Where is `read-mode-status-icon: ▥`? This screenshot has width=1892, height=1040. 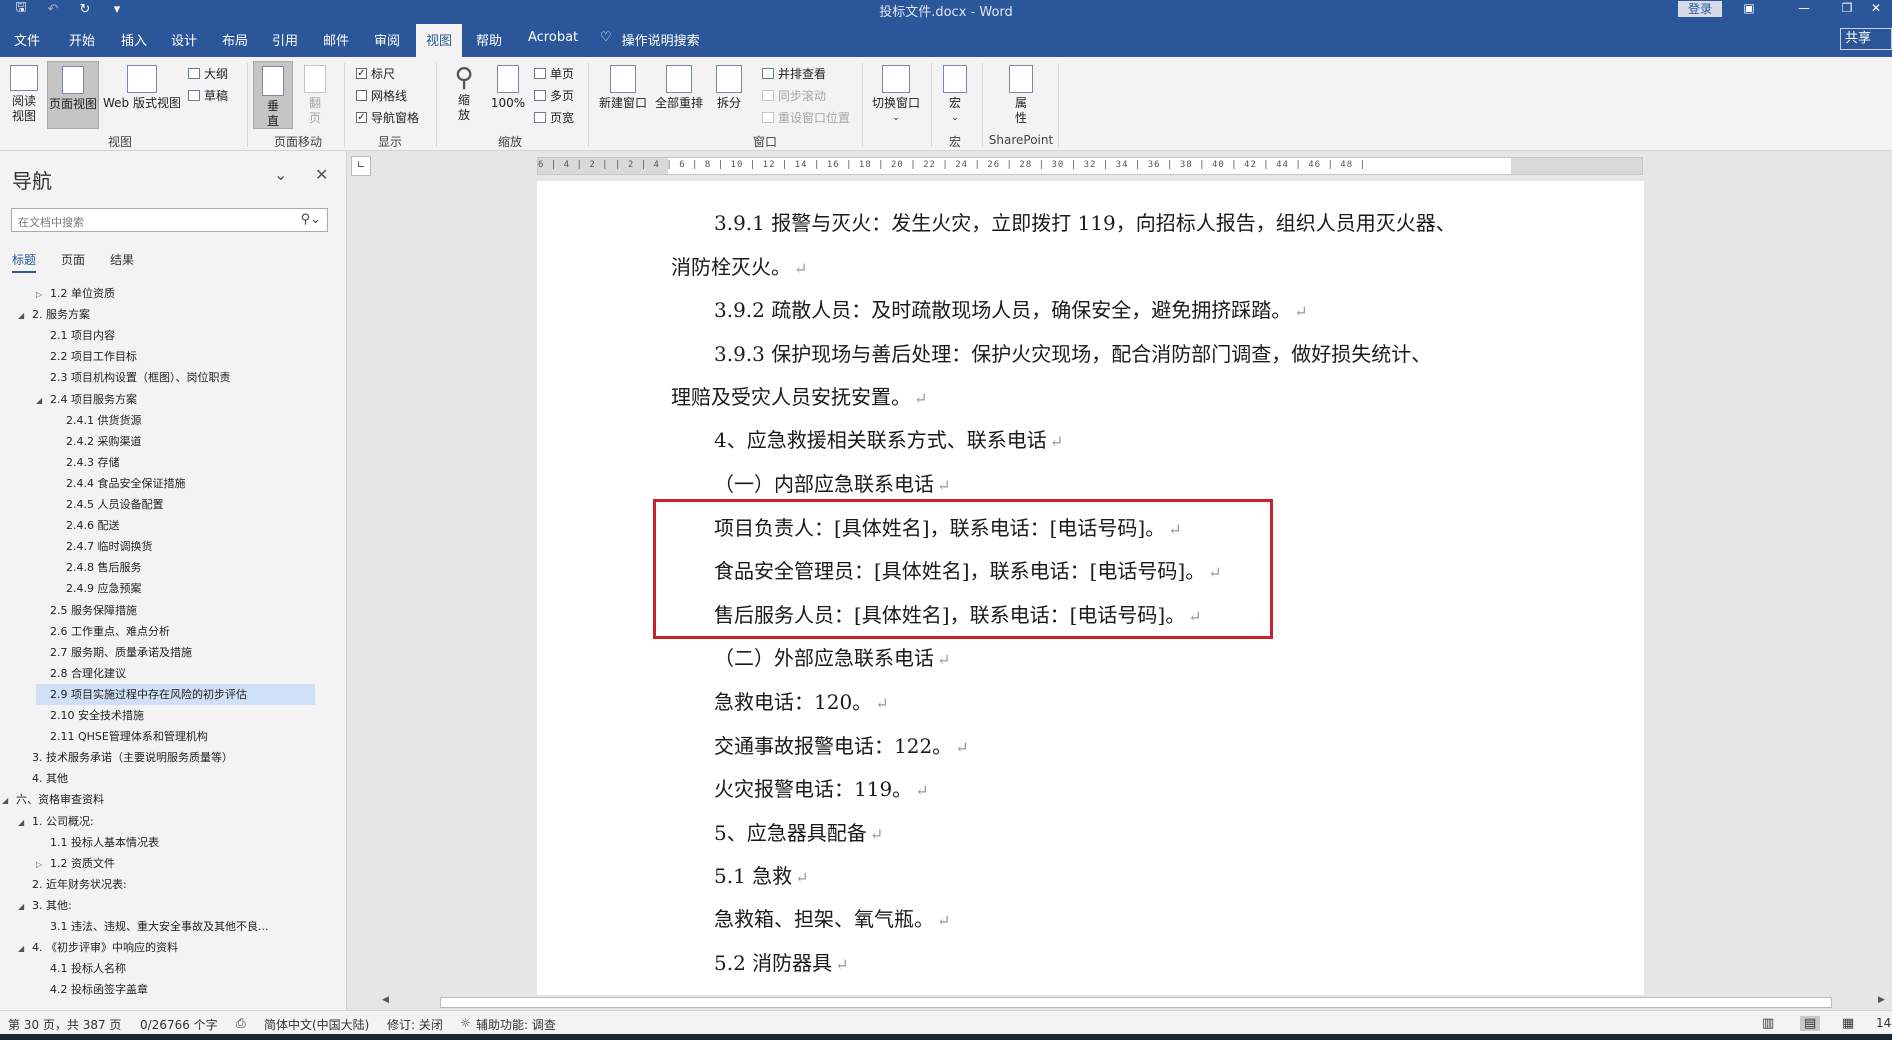 read-mode-status-icon: ▥ is located at coordinates (1768, 1023).